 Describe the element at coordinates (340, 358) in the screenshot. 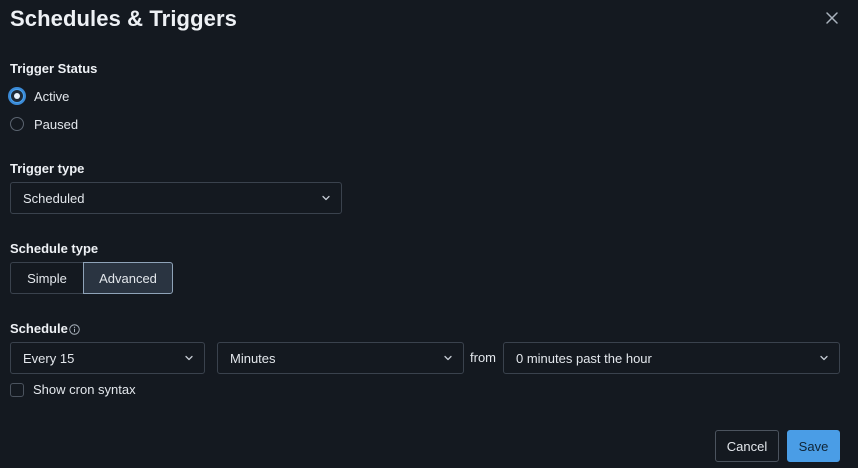

I see `unit-select: Minutes` at that location.